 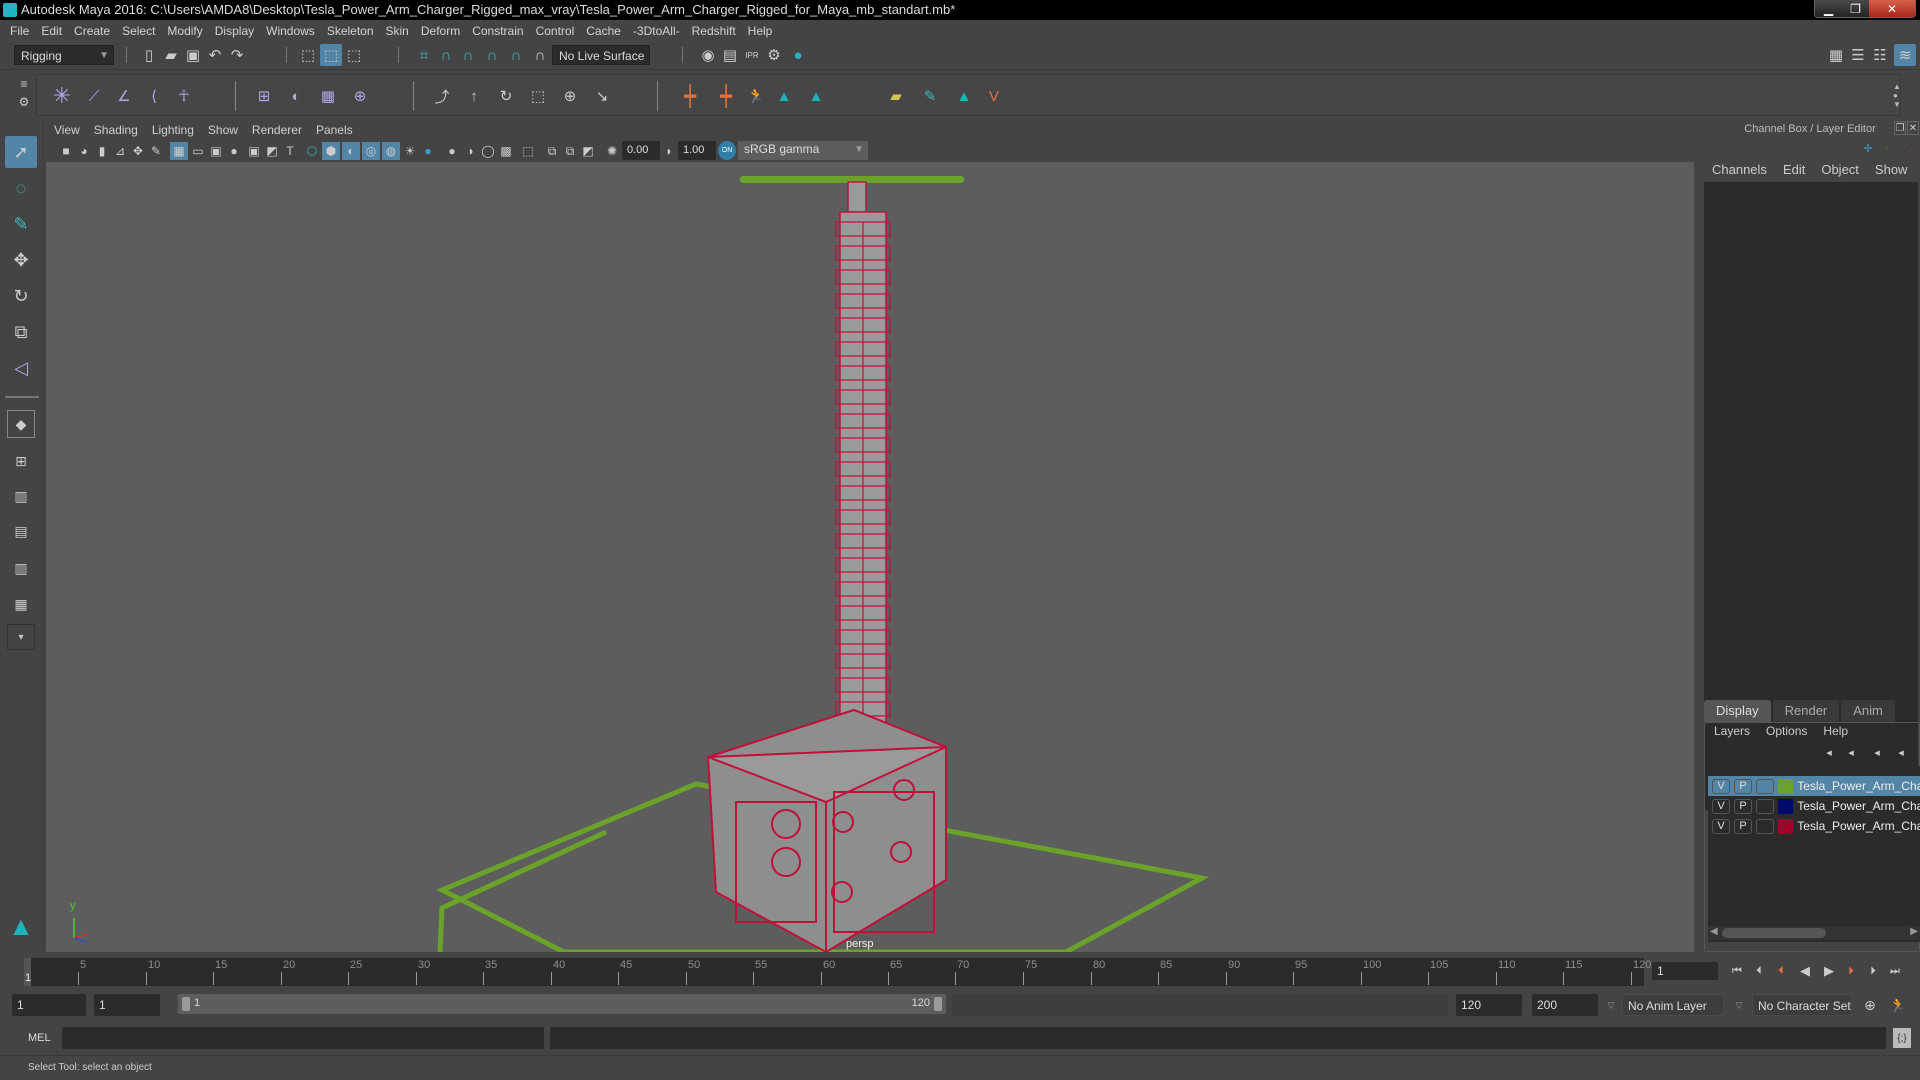 I want to click on gamma-field: 1.00, so click(x=697, y=150).